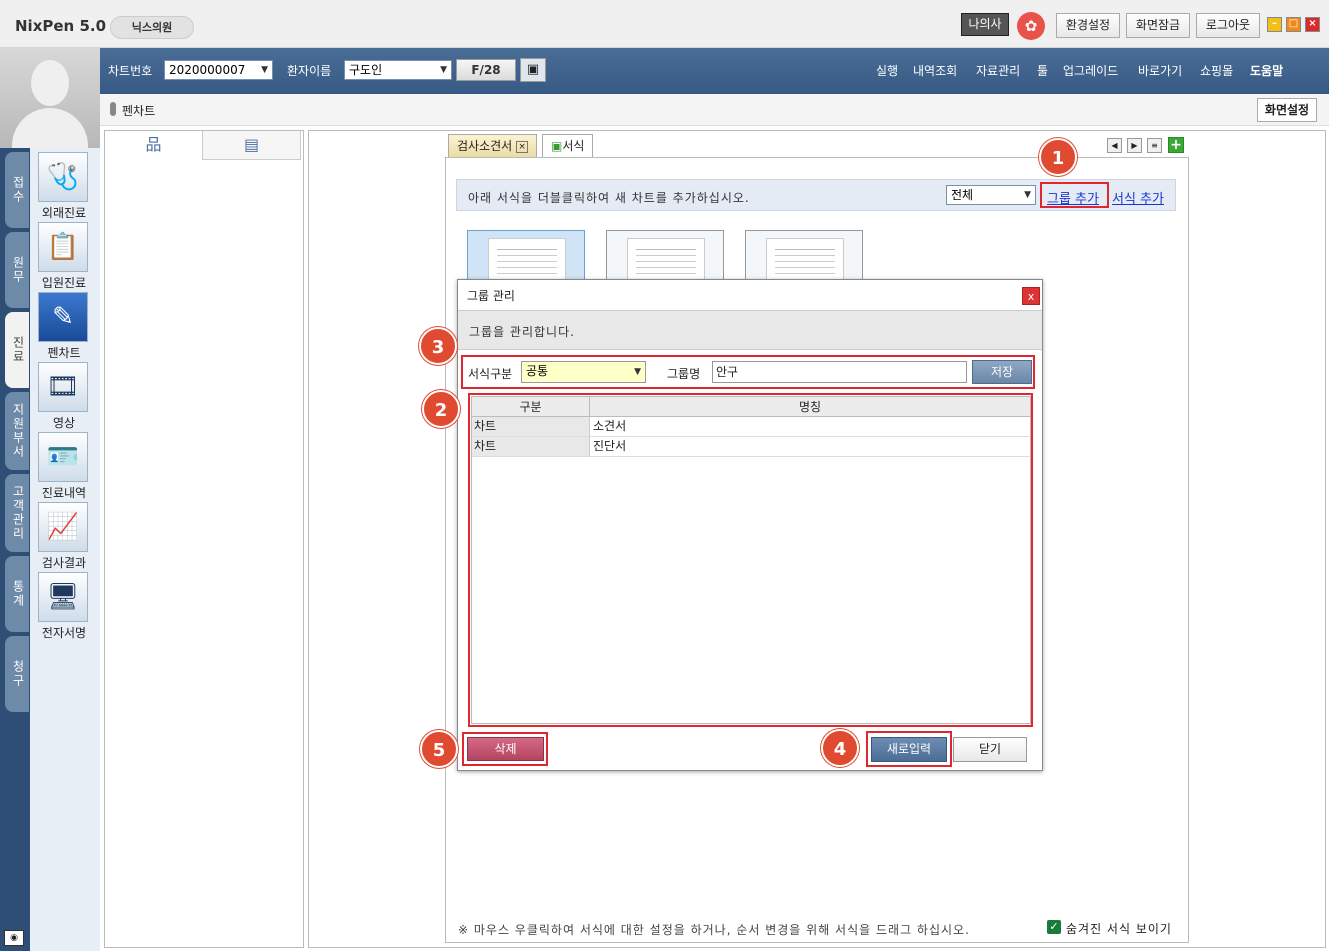  What do you see at coordinates (1154, 145) in the screenshot?
I see `list-icon: ≡` at bounding box center [1154, 145].